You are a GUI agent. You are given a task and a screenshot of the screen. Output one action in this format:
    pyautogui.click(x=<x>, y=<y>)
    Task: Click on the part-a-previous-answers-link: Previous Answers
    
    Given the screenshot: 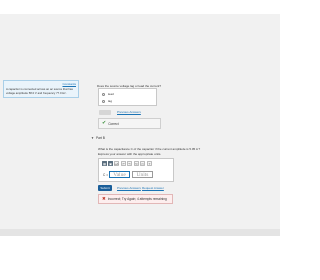 What is the action you would take?
    pyautogui.click(x=129, y=112)
    